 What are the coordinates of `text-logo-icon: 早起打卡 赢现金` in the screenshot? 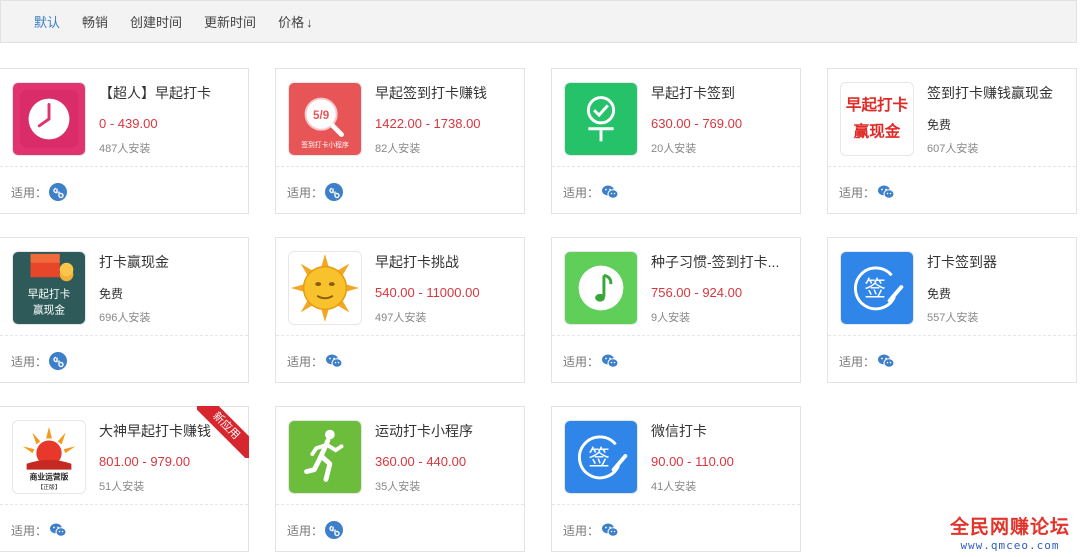 It's located at (877, 119).